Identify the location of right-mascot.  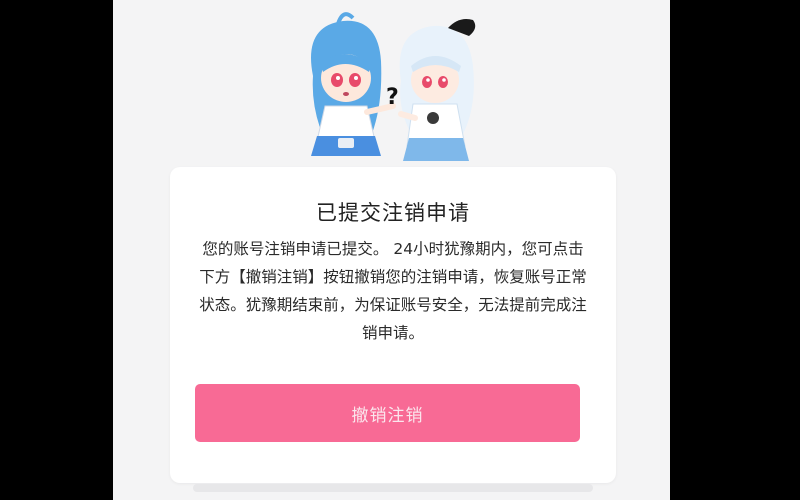
(437, 90).